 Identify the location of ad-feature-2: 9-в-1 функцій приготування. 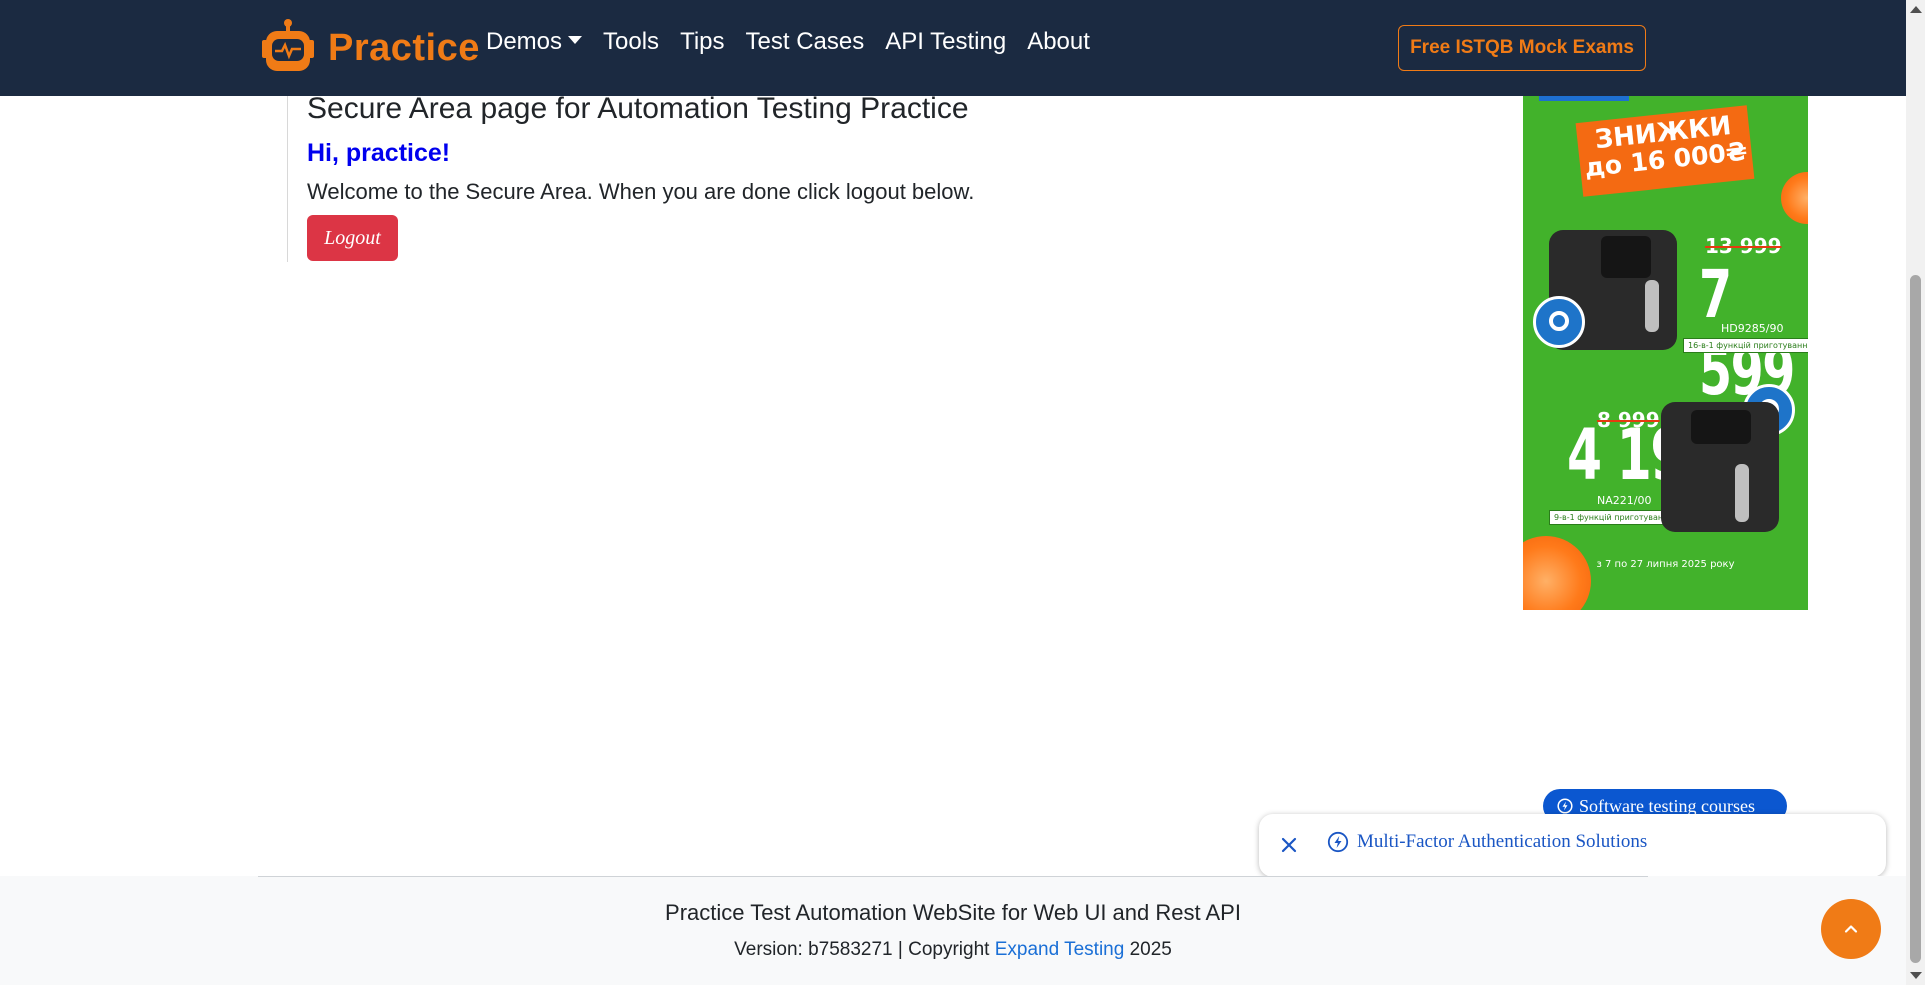
(1614, 517).